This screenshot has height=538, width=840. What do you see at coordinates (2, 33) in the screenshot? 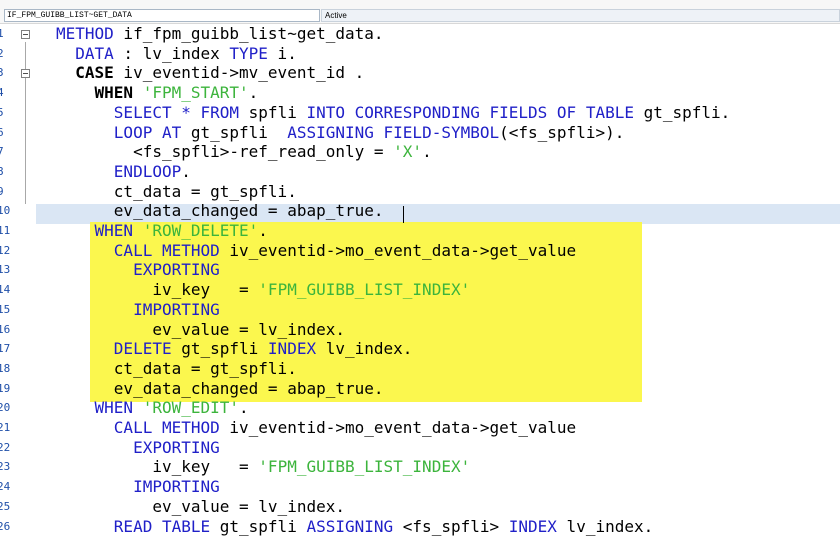
I see `line-number-label: 1` at bounding box center [2, 33].